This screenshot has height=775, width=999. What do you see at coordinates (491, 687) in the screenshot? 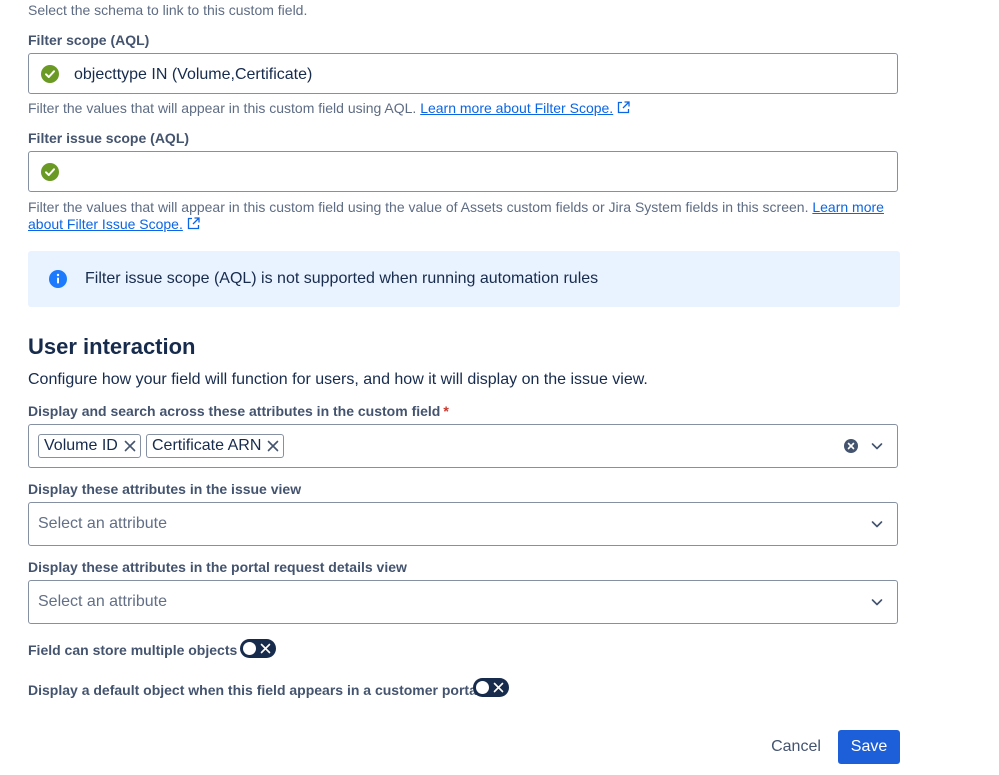
I see `default-object-toggle` at bounding box center [491, 687].